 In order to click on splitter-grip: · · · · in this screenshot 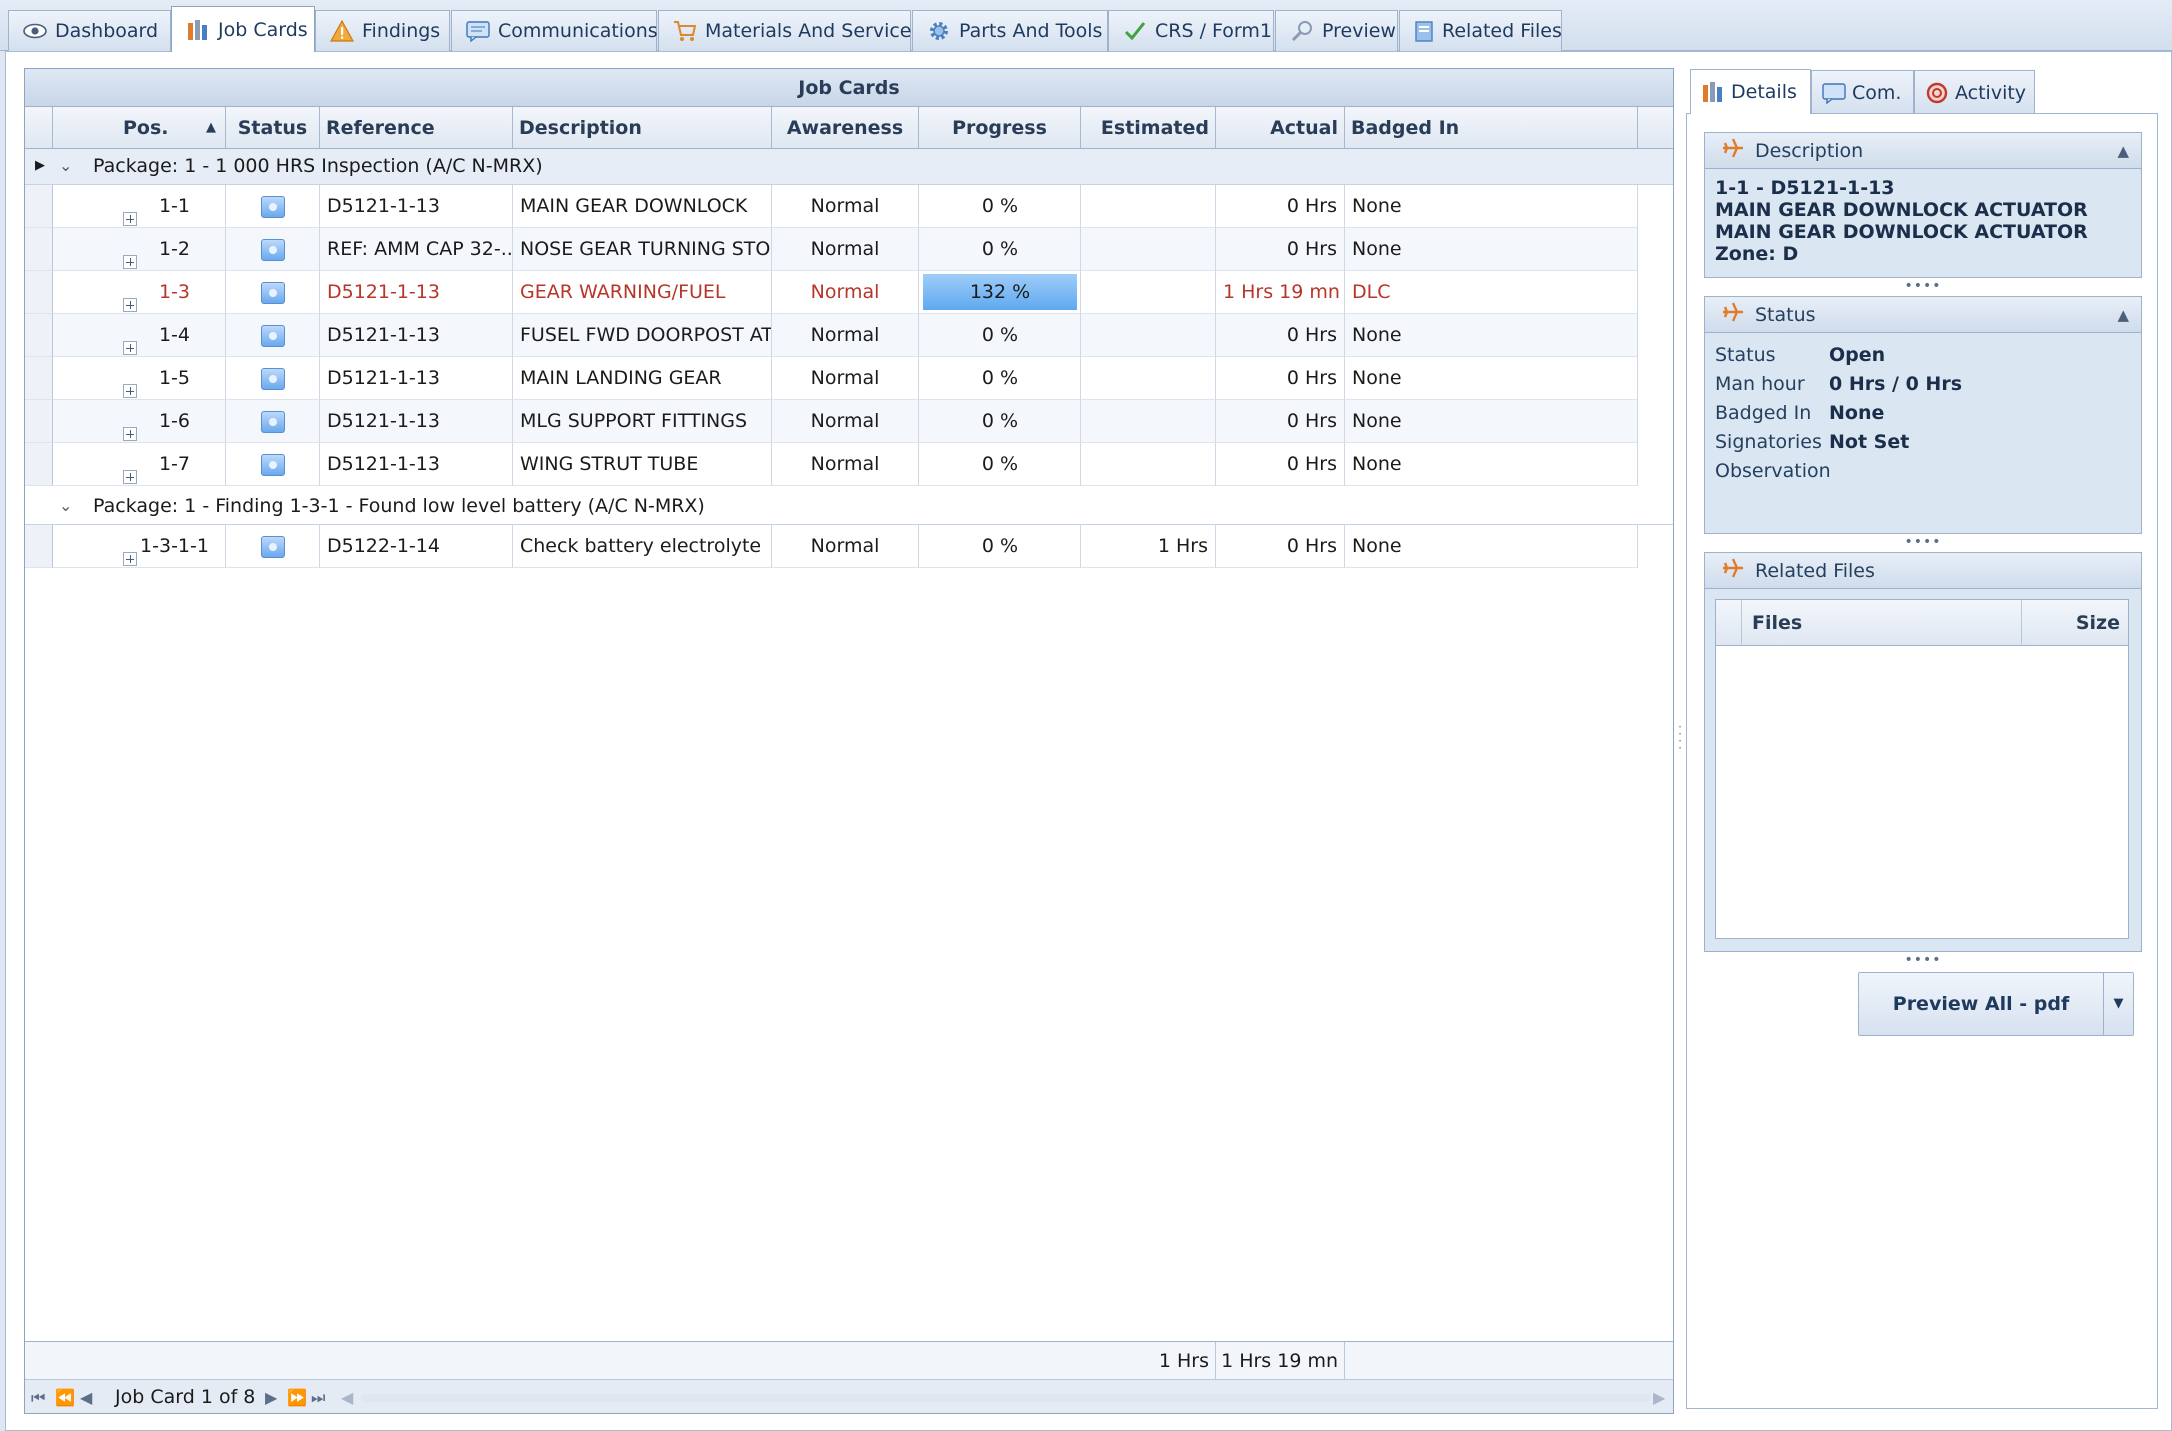, I will do `click(1680, 737)`.